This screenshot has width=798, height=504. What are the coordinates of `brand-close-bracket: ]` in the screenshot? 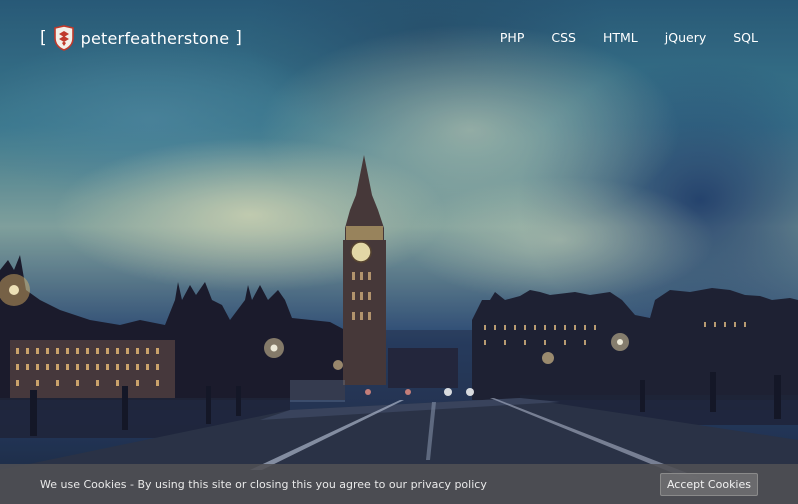 It's located at (238, 38).